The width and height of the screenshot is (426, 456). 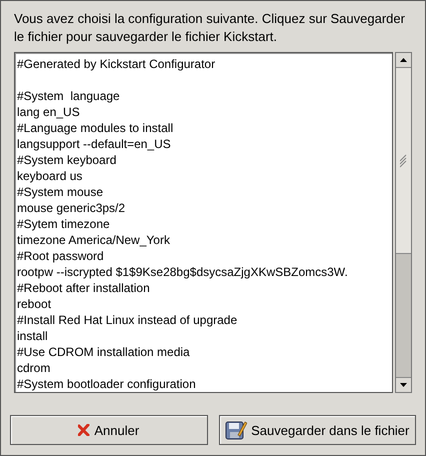 What do you see at coordinates (67, 160) in the screenshot?
I see `config-line: #System keyboard` at bounding box center [67, 160].